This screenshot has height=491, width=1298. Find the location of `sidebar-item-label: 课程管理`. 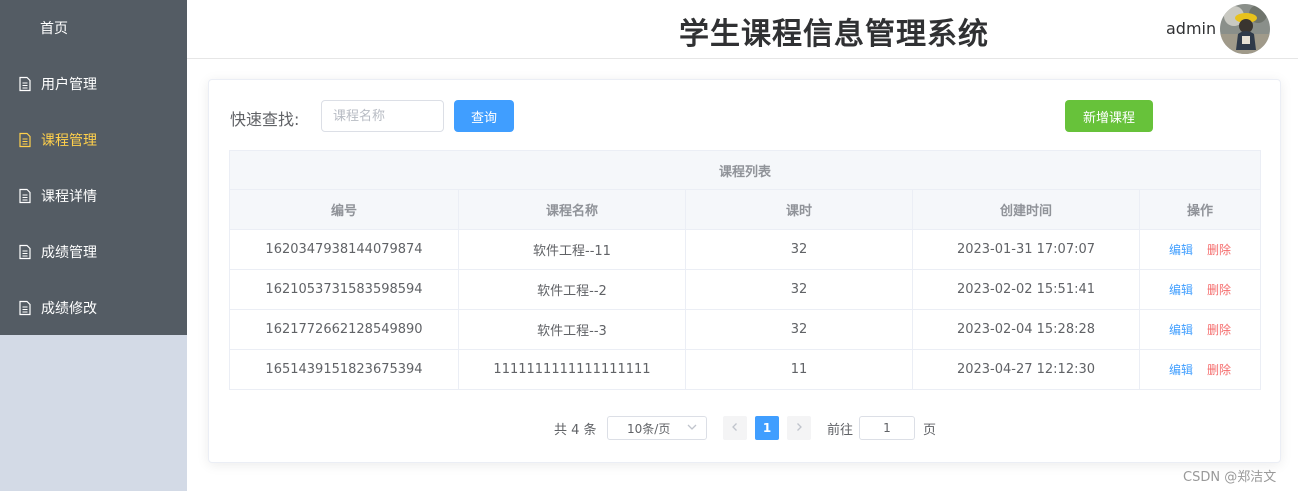

sidebar-item-label: 课程管理 is located at coordinates (69, 141).